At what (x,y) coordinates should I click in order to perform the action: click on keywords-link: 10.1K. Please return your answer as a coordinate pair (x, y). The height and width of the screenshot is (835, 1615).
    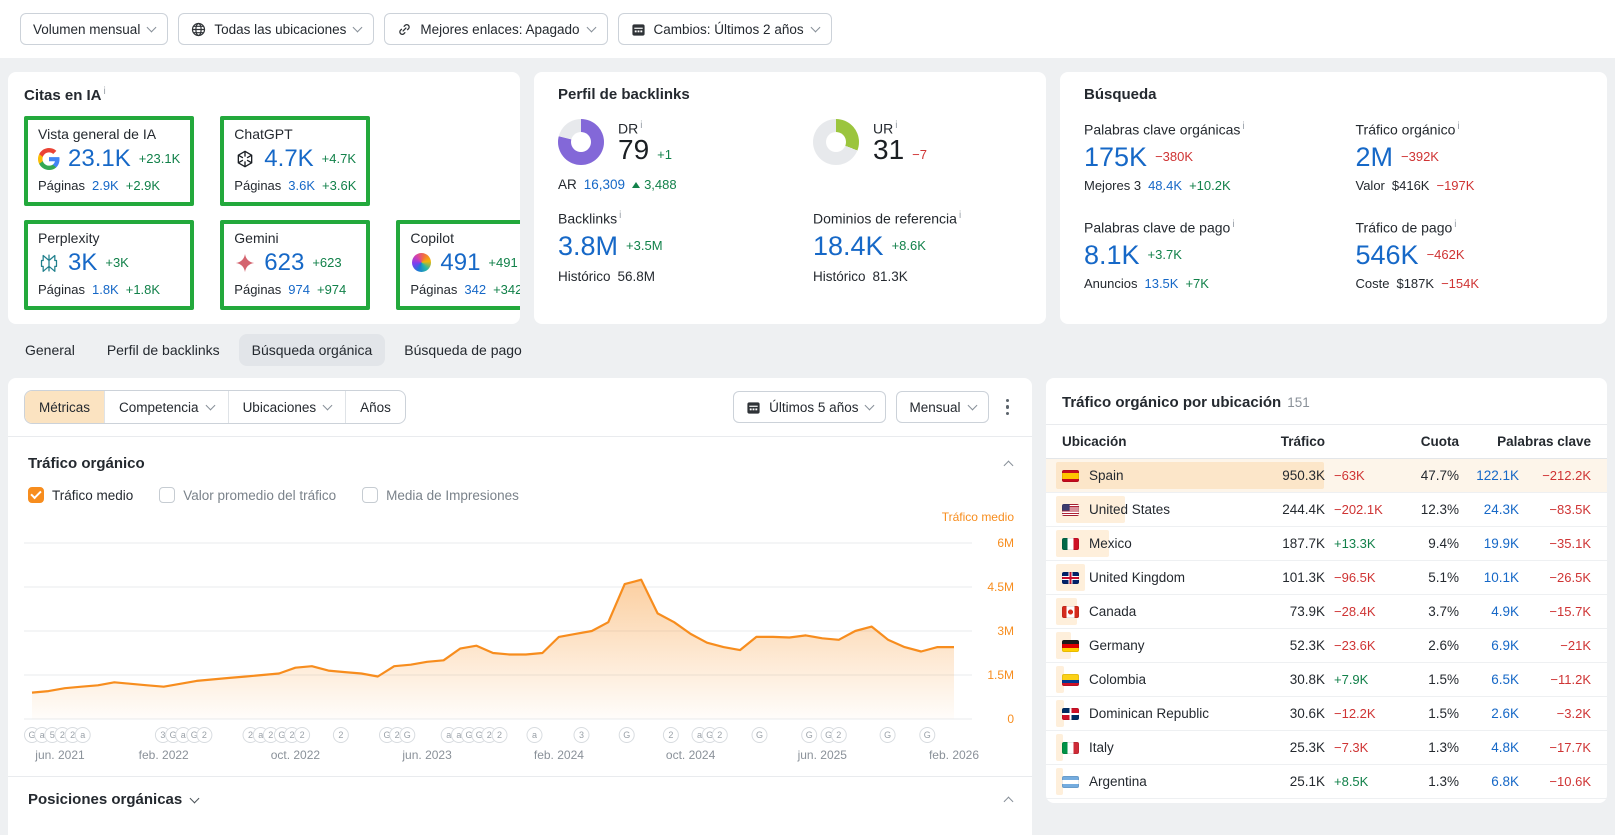
    Looking at the image, I should click on (1501, 577).